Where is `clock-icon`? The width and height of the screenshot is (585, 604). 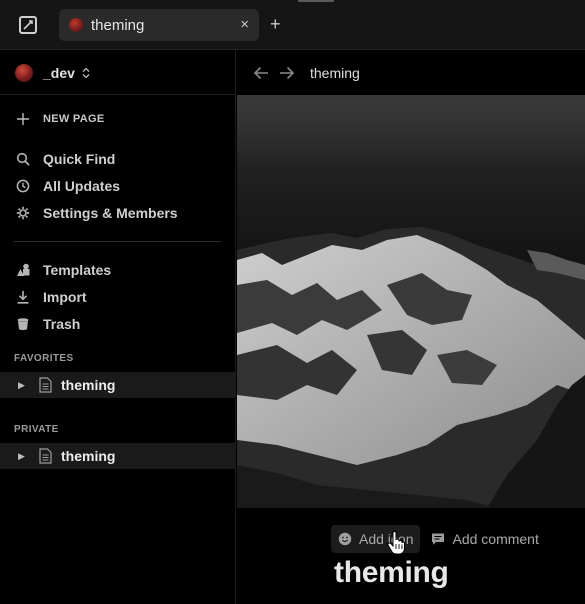 clock-icon is located at coordinates (23, 186).